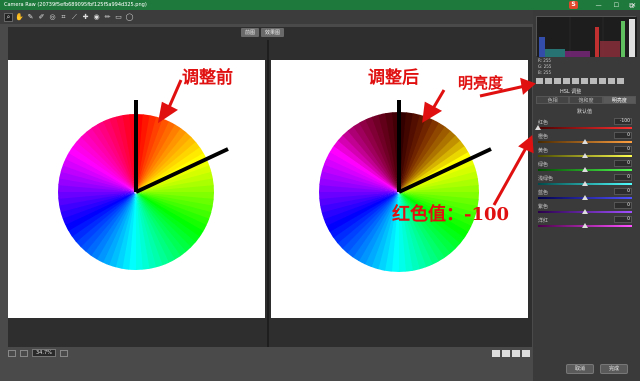 This screenshot has width=640, height=381. What do you see at coordinates (545, 66) in the screenshot?
I see `histogram-readout: R: 255 G: 255 B: 255` at bounding box center [545, 66].